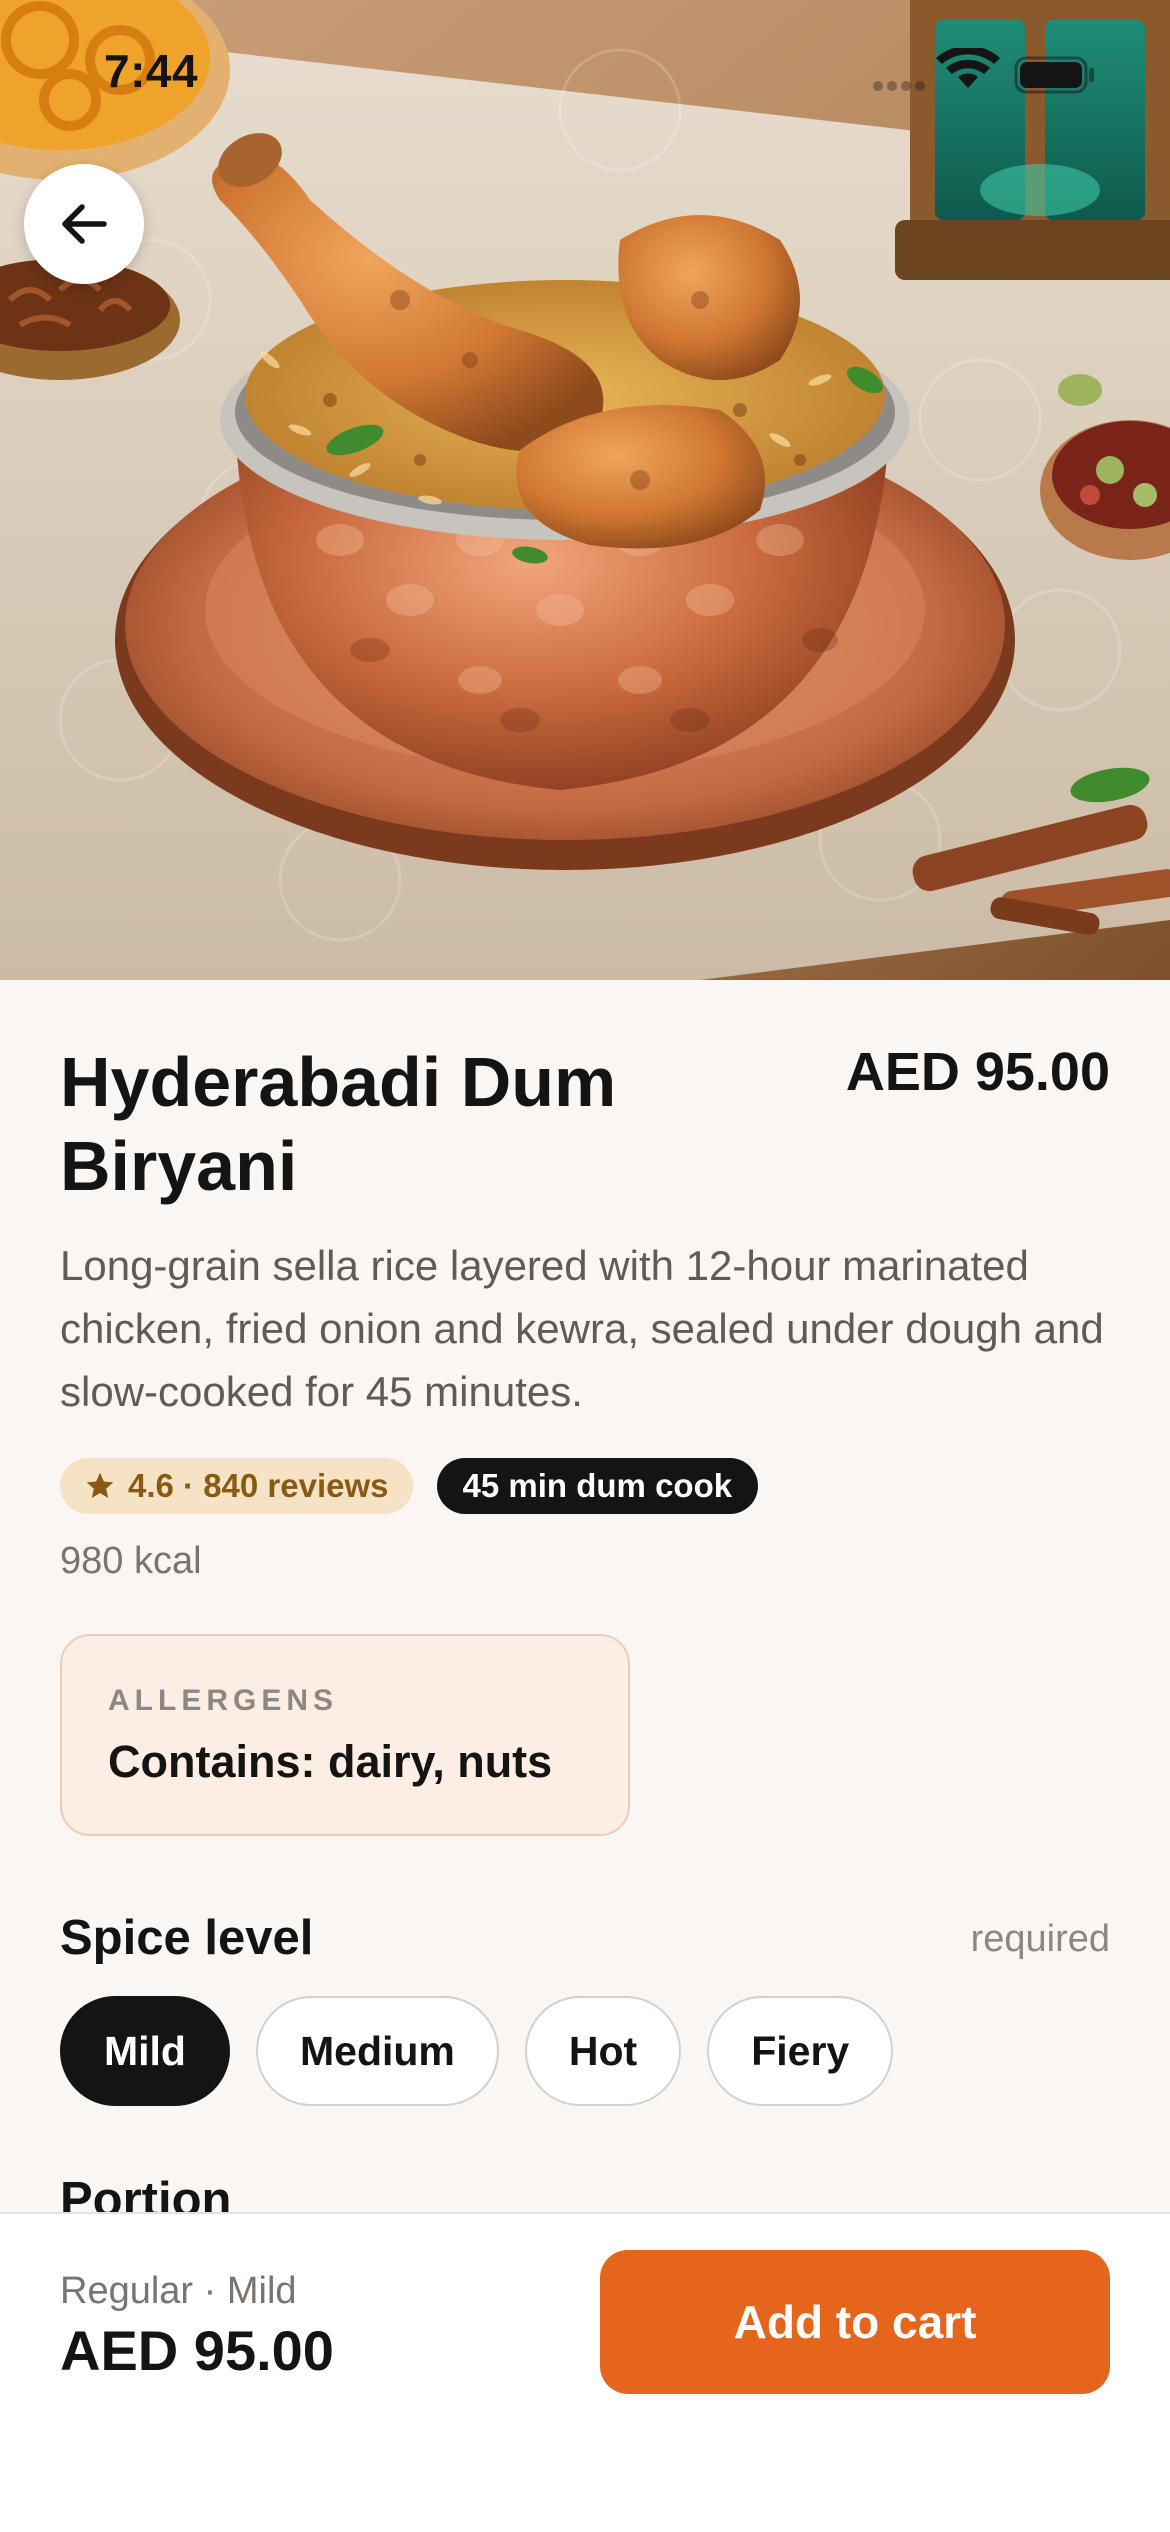  I want to click on back-button, so click(84, 224).